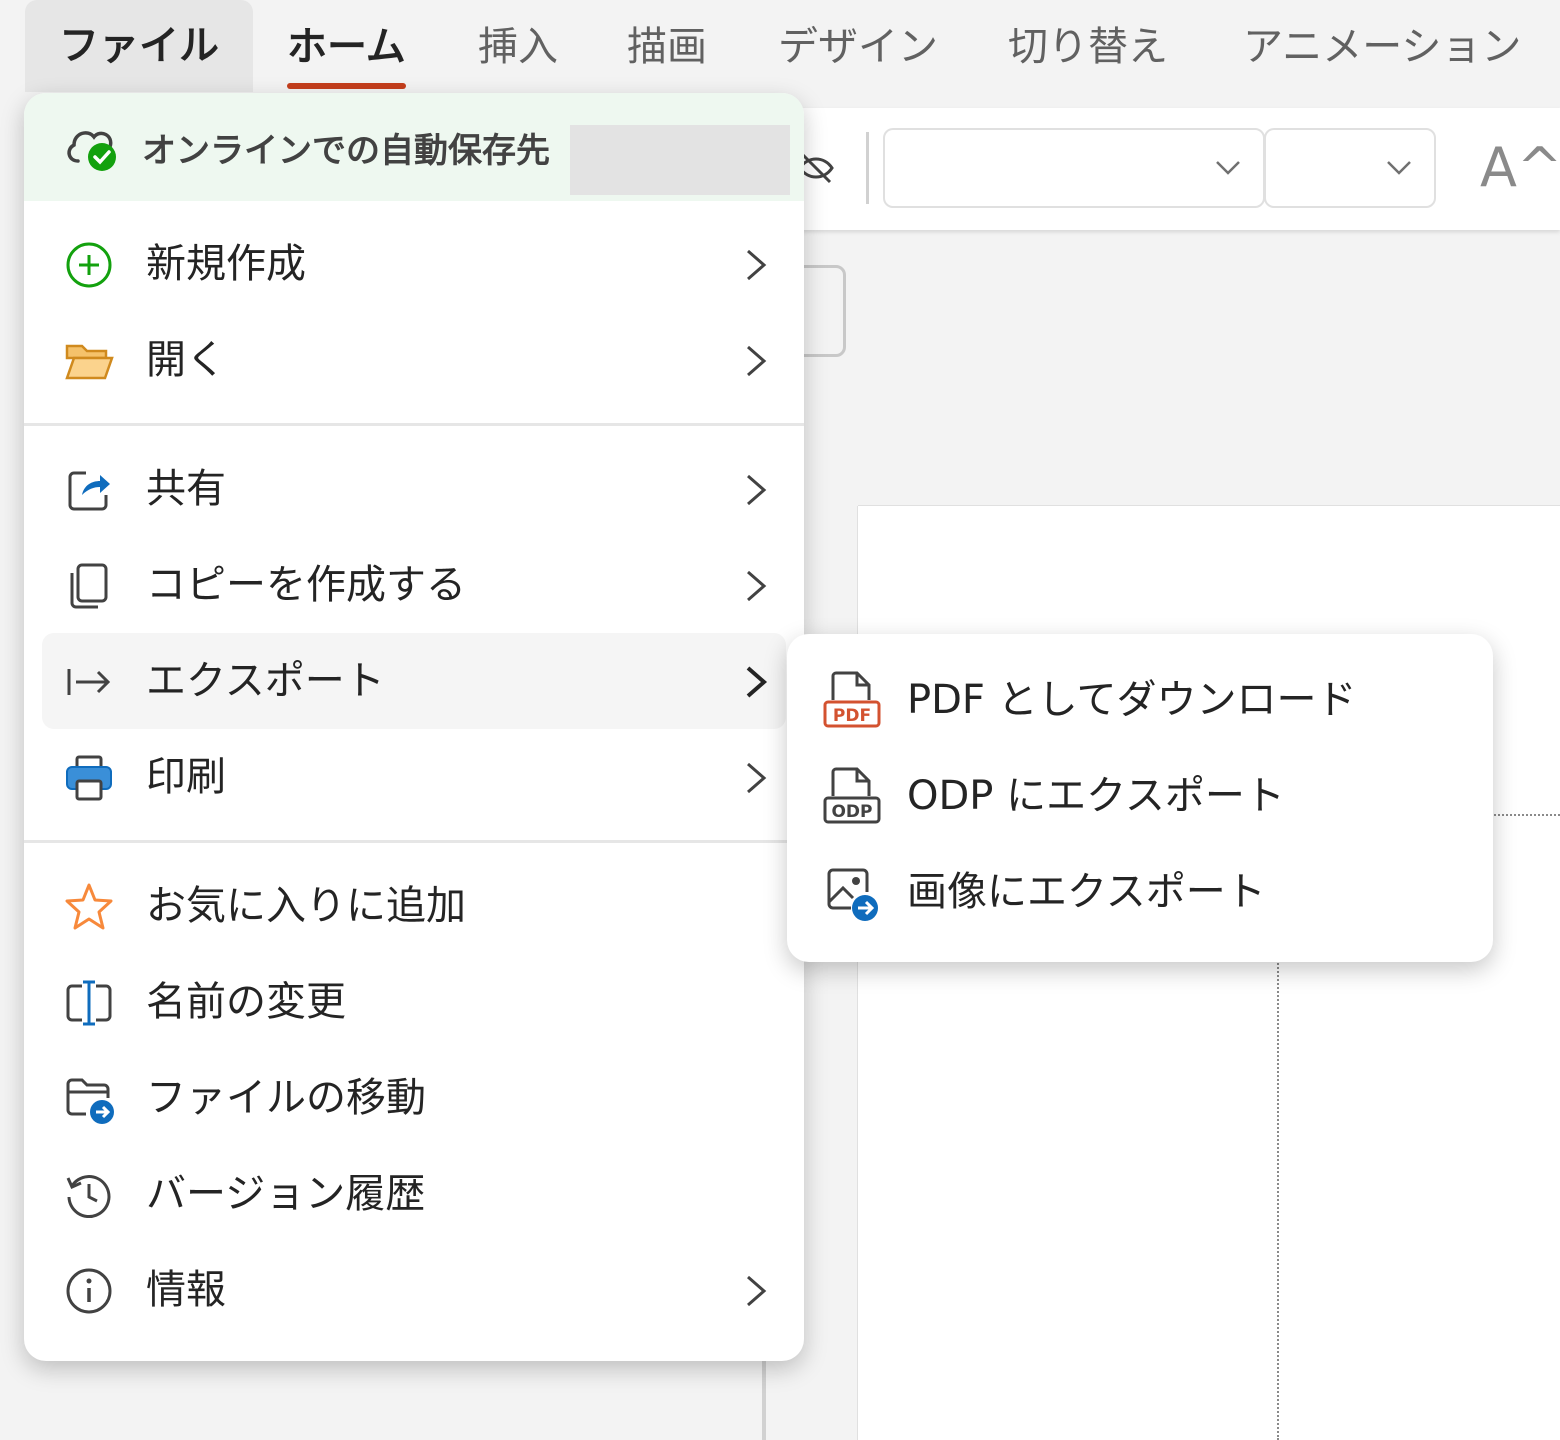 Image resolution: width=1560 pixels, height=1440 pixels. I want to click on menu-item-open: 開く, so click(423, 360).